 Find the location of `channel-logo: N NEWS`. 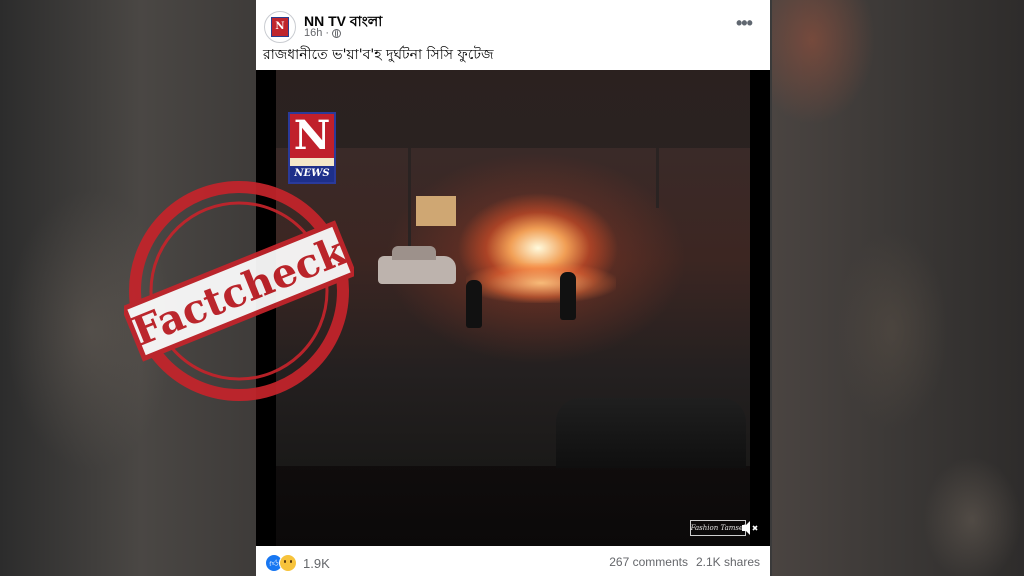

channel-logo: N NEWS is located at coordinates (312, 148).